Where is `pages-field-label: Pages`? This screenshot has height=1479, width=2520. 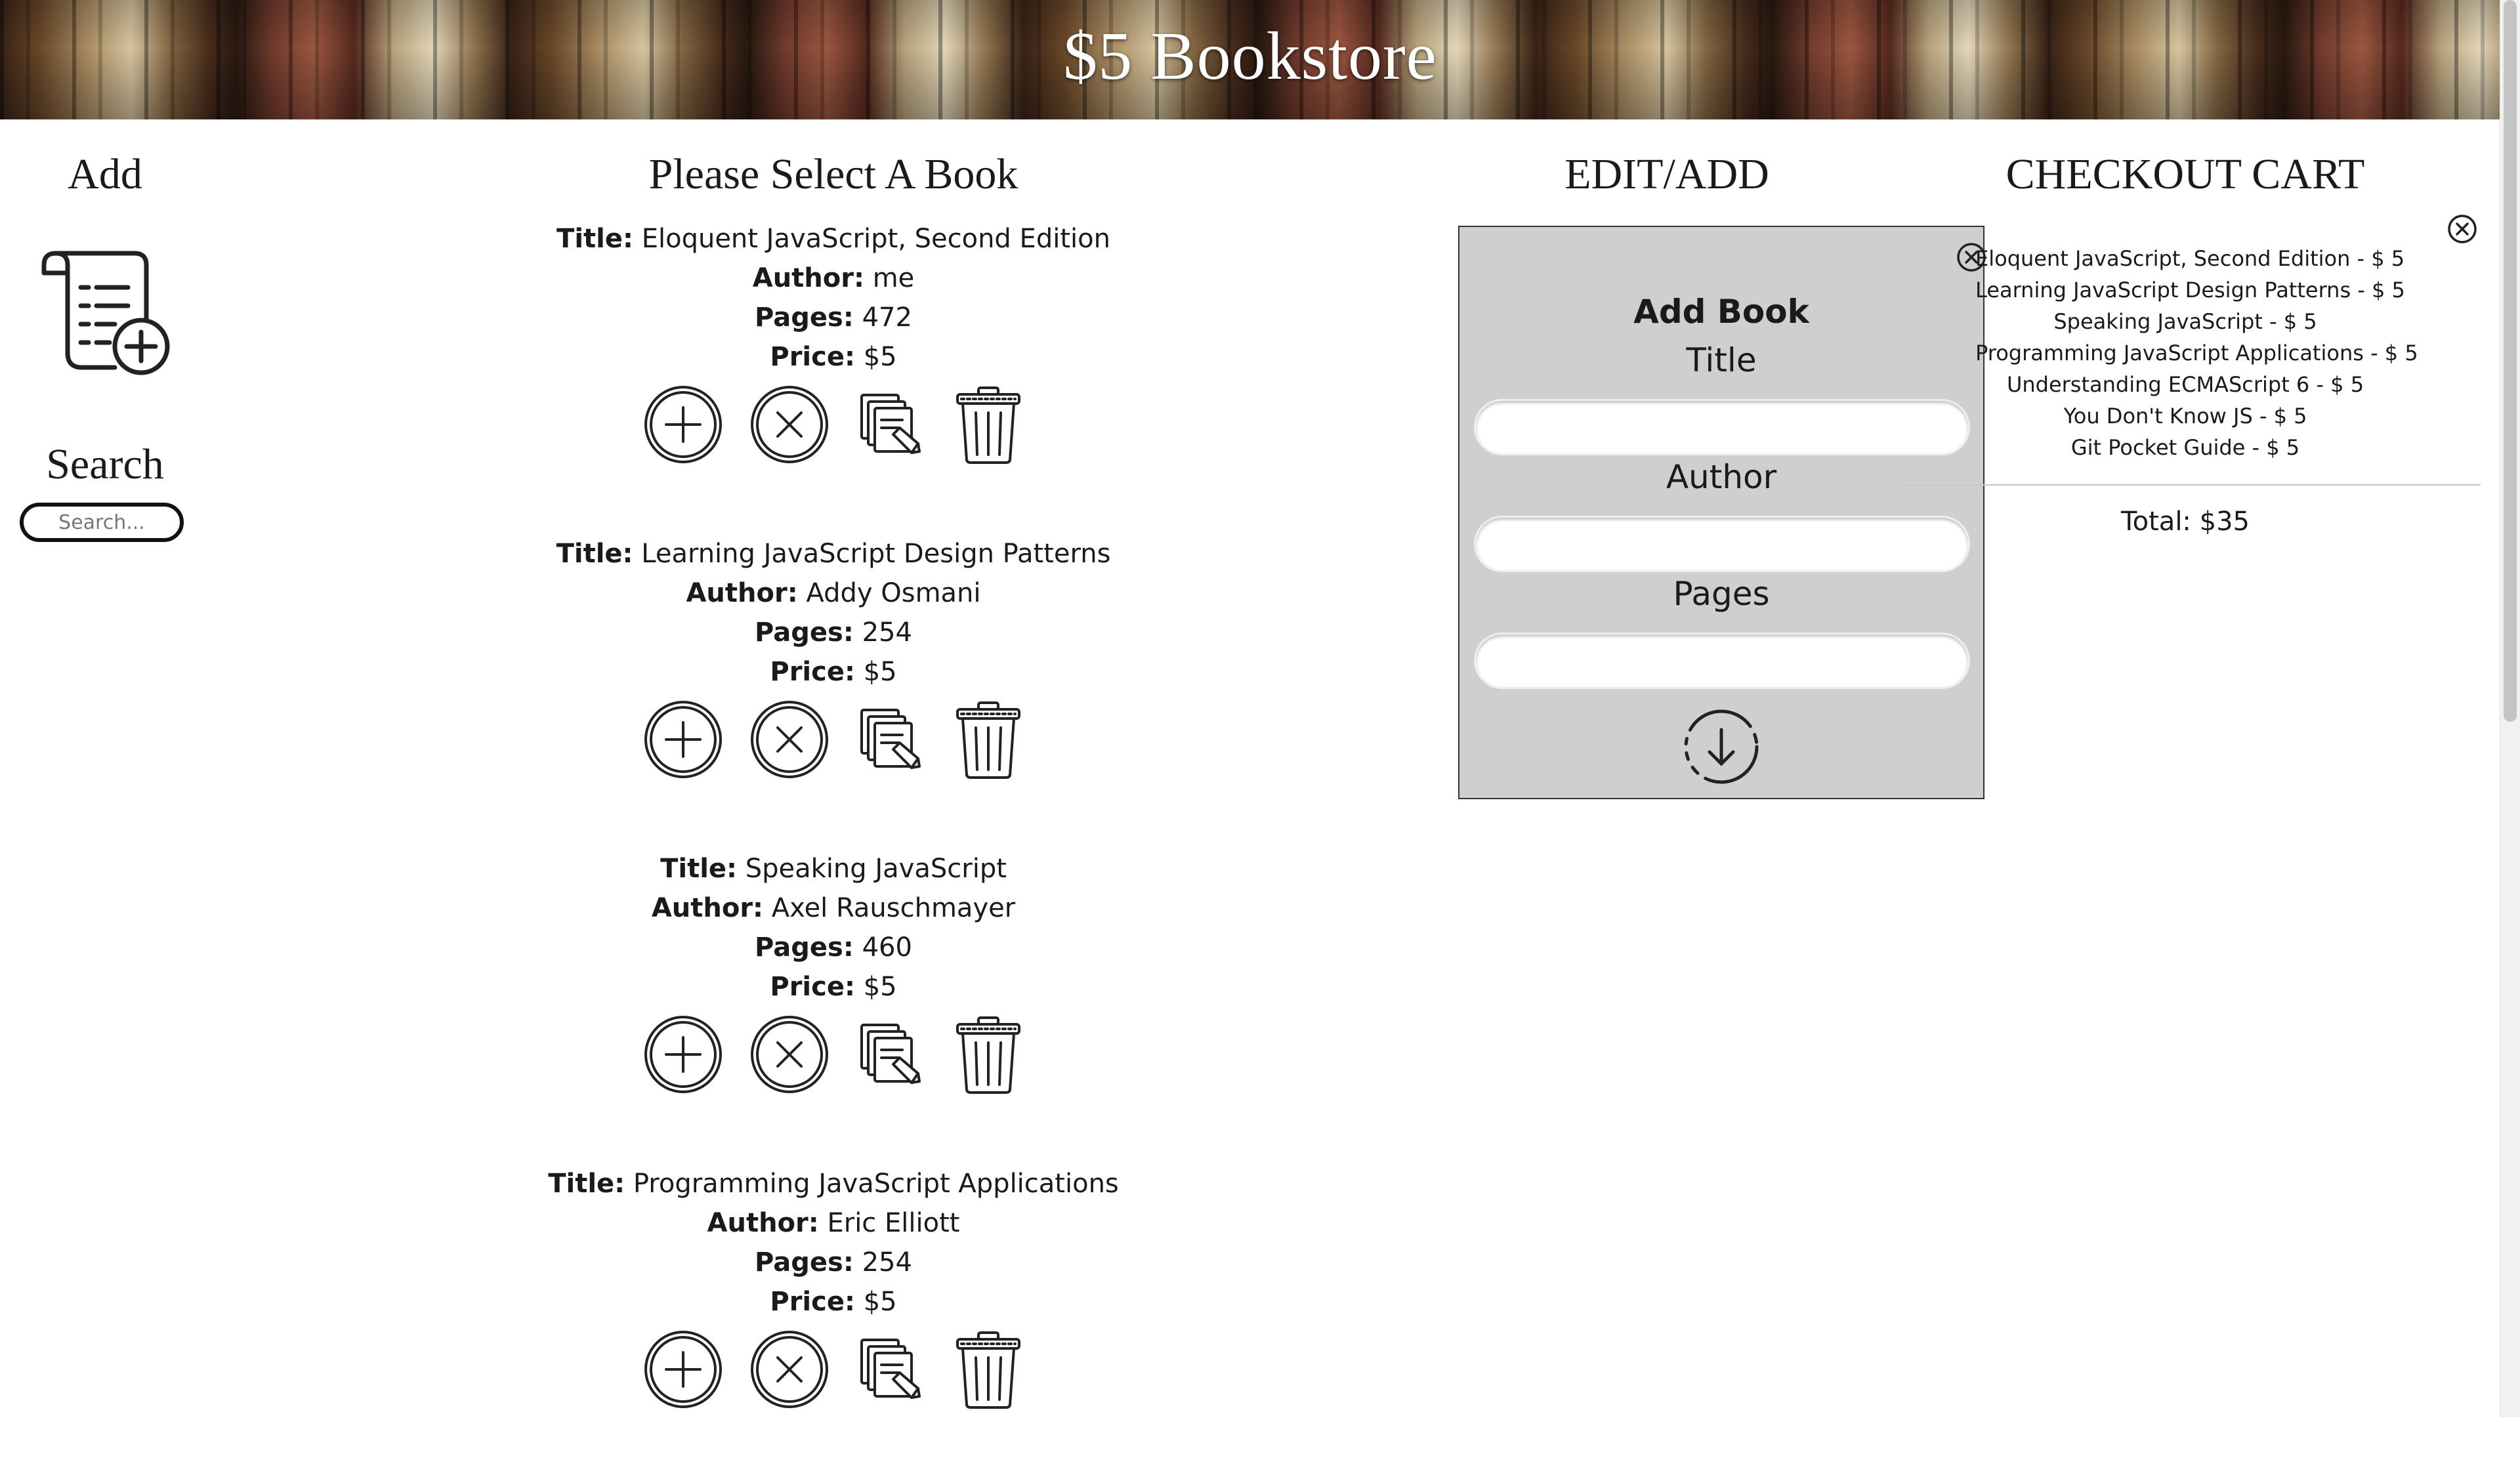
pages-field-label: Pages is located at coordinates (1721, 594).